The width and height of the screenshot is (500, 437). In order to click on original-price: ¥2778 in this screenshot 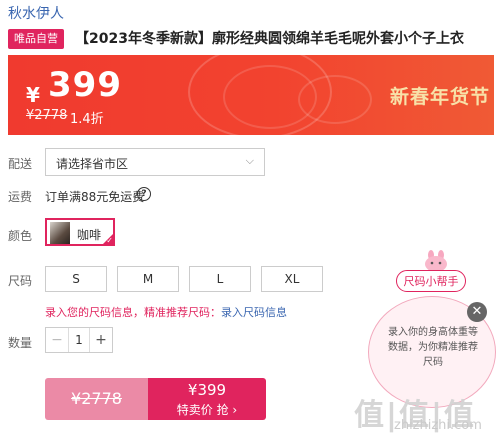, I will do `click(47, 115)`.